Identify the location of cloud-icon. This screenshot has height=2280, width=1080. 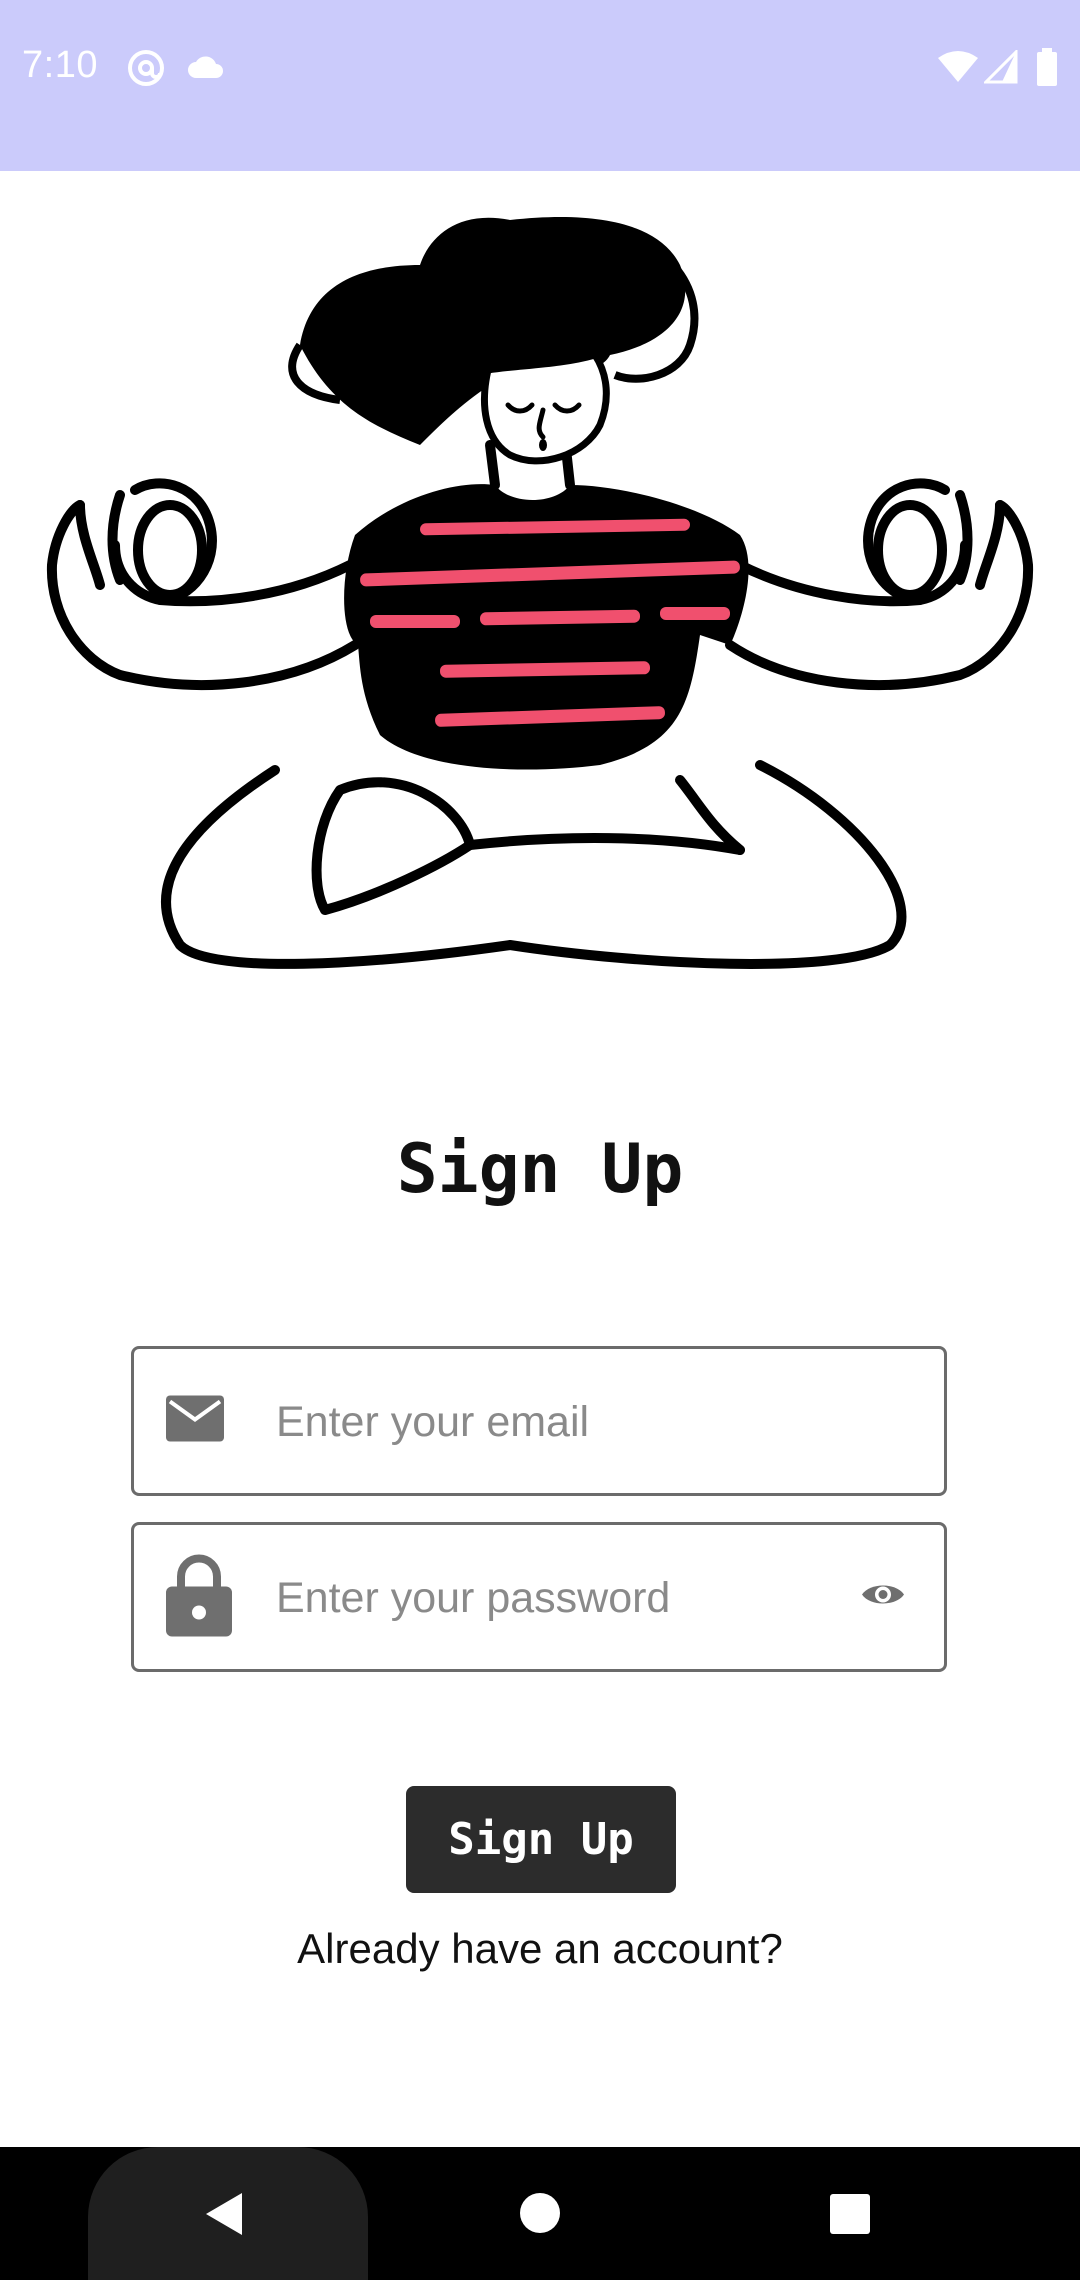
(206, 68).